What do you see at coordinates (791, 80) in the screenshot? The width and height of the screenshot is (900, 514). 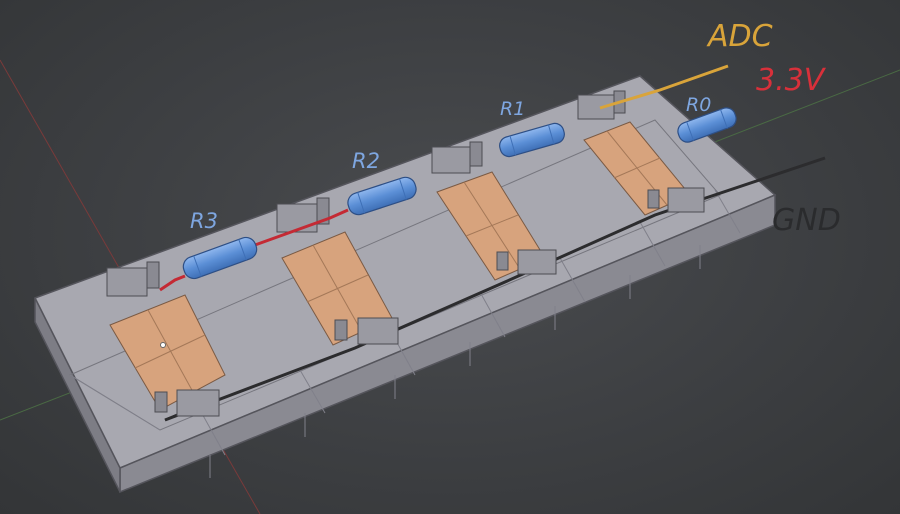 I see `label-3v3: 3.3V` at bounding box center [791, 80].